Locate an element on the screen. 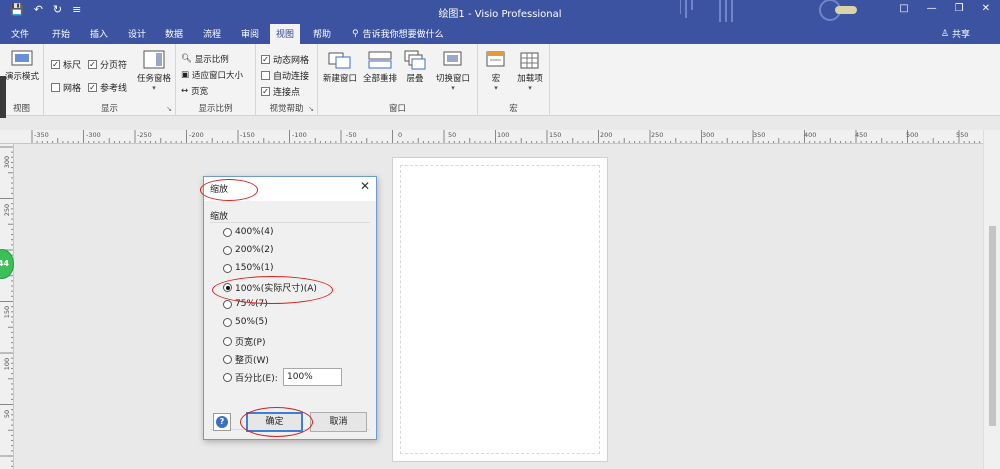 This screenshot has width=1000, height=469. ribbon-group-view: 演示模式 视图 is located at coordinates (22, 80).